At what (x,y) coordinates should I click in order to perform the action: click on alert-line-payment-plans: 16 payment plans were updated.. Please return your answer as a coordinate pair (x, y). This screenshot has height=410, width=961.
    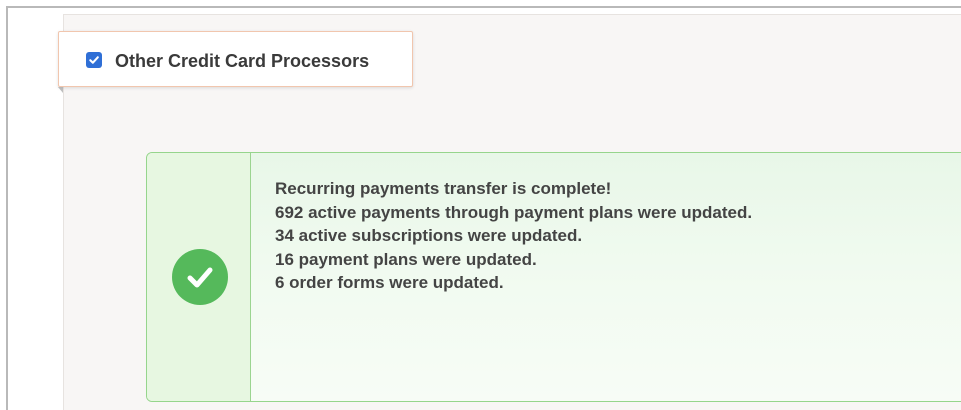
    Looking at the image, I should click on (406, 259).